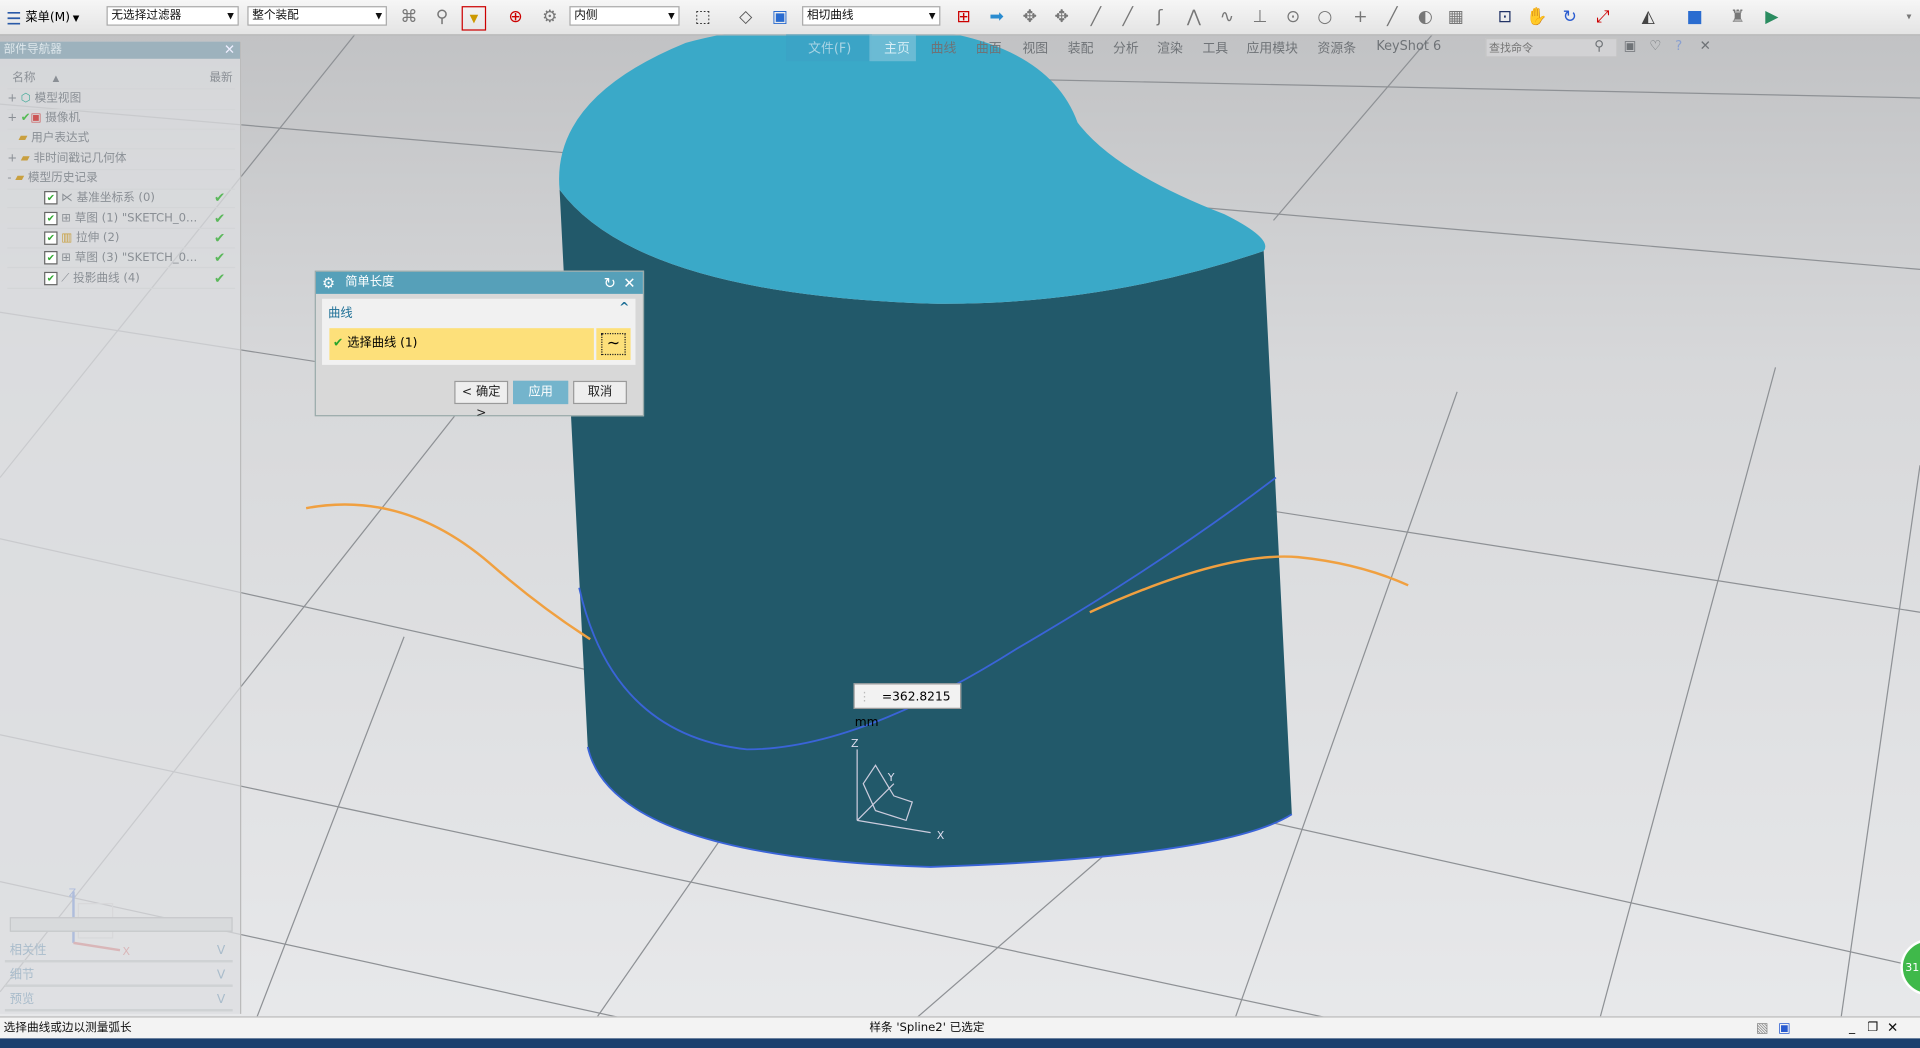 The width and height of the screenshot is (1920, 1048). Describe the element at coordinates (1738, 17) in the screenshot. I see `joystick-icon: ♜` at that location.